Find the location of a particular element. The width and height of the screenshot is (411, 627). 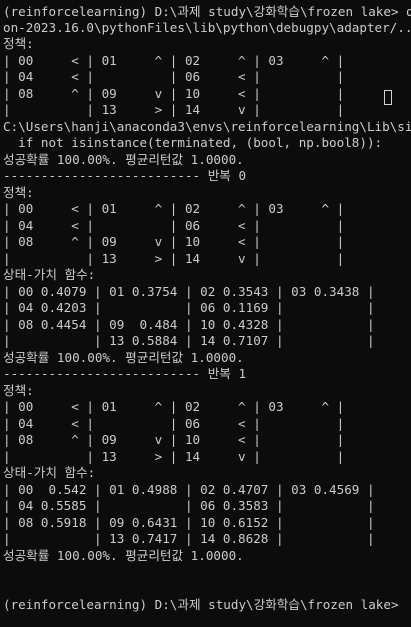

state-value-row: | 04 0.4203 | | 06 0.1169 | | is located at coordinates (189, 307).